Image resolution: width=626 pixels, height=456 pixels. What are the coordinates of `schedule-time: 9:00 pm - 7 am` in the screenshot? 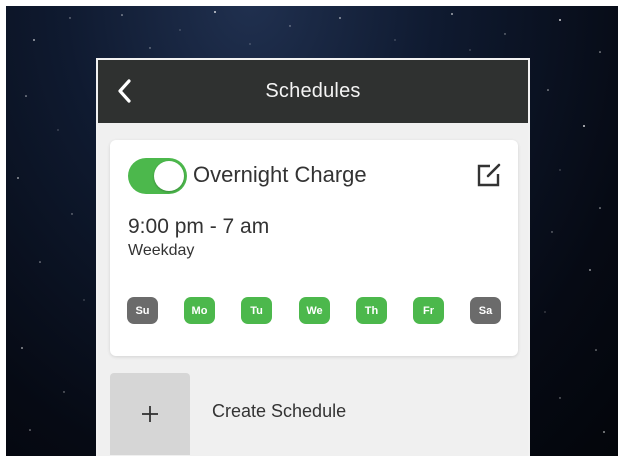 It's located at (199, 226).